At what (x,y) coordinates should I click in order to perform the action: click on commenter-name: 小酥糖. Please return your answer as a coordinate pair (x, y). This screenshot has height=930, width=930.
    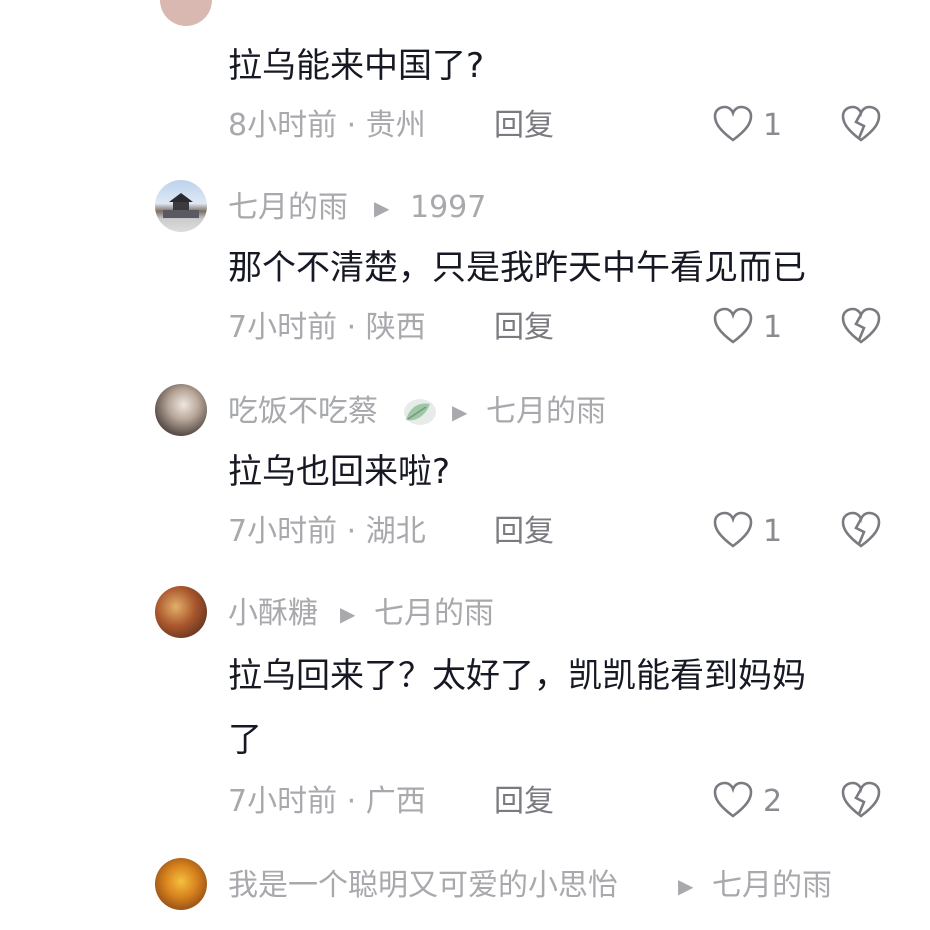
    Looking at the image, I should click on (273, 614).